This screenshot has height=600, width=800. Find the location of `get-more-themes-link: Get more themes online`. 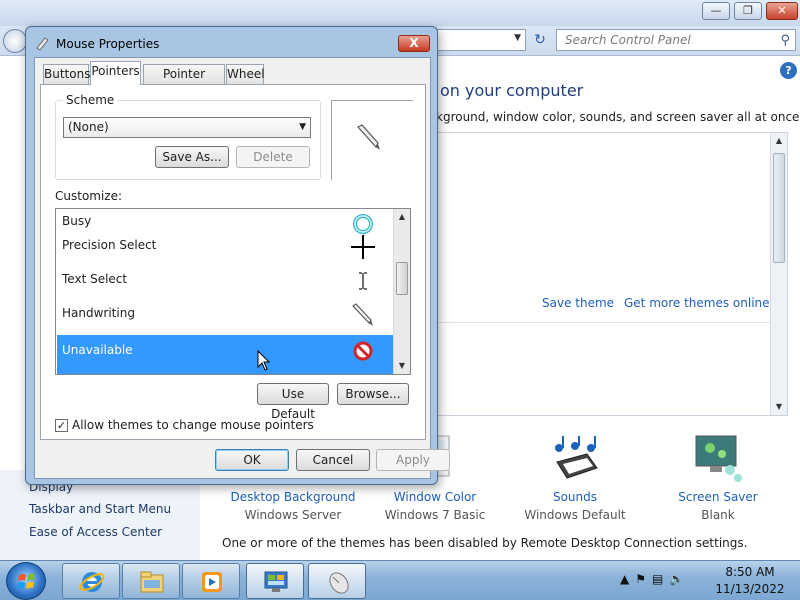

get-more-themes-link: Get more themes online is located at coordinates (697, 303).